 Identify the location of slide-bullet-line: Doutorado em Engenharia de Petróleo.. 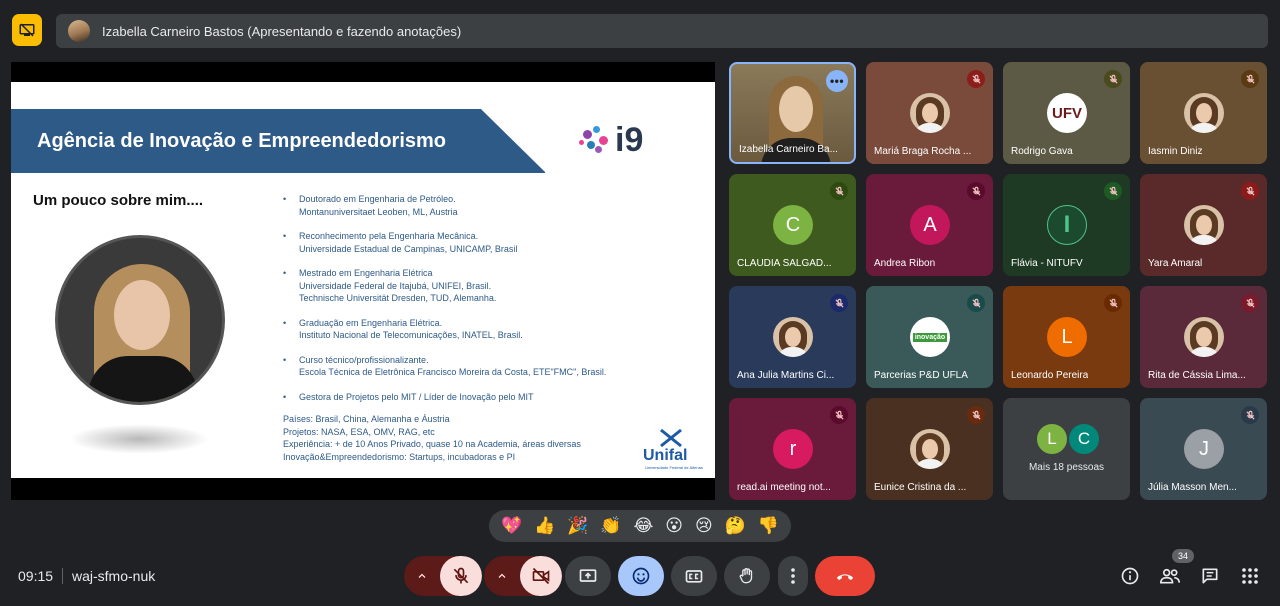
(377, 199).